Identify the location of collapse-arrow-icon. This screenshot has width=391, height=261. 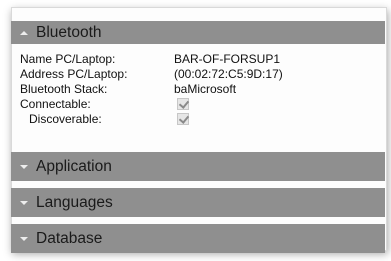
(24, 32).